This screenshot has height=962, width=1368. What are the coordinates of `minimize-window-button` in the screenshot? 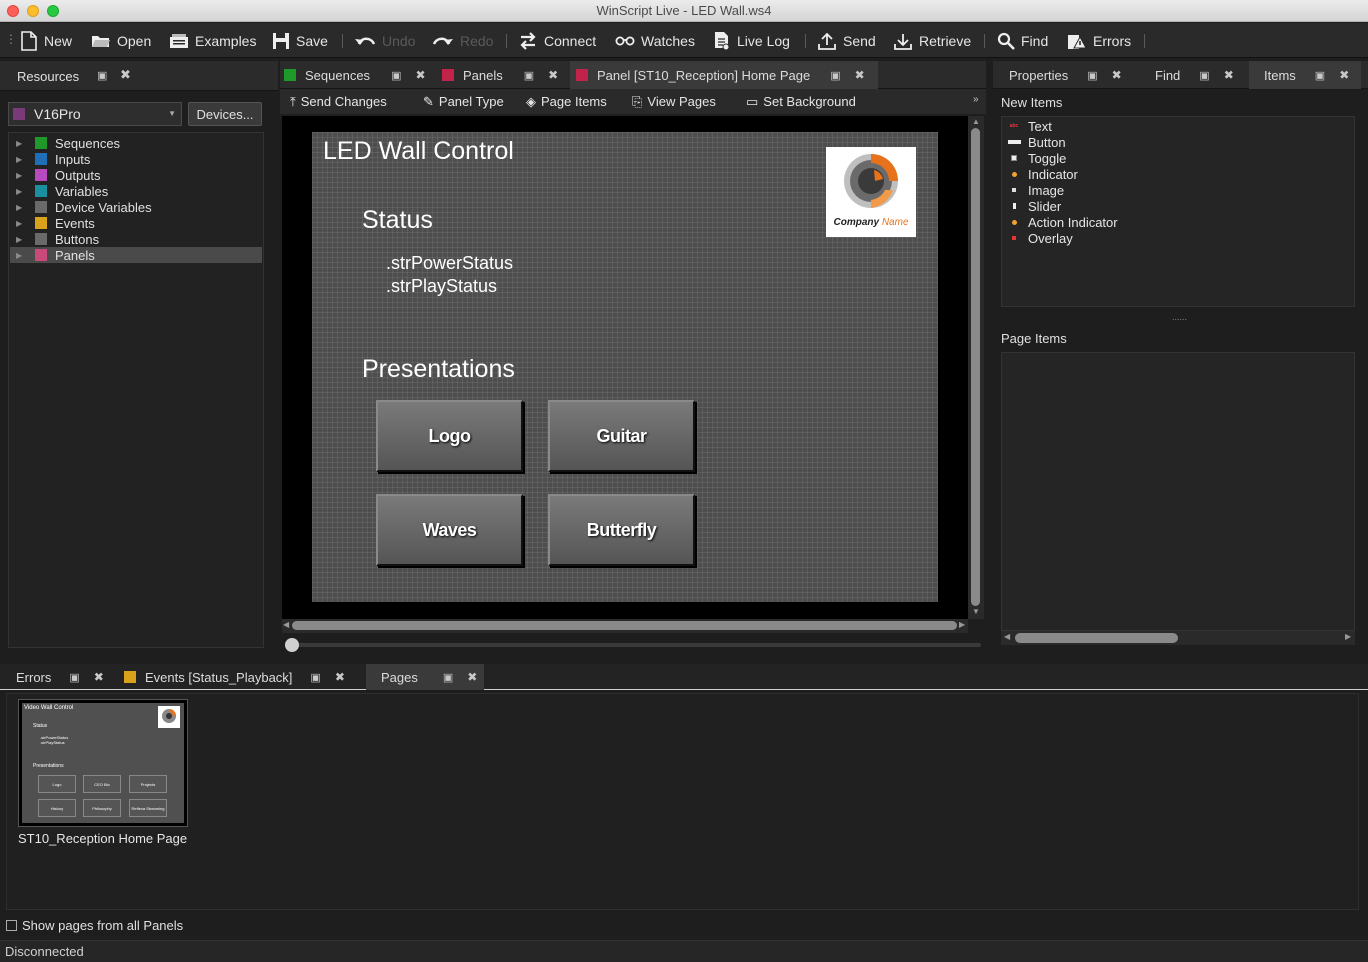 It's located at (33, 11).